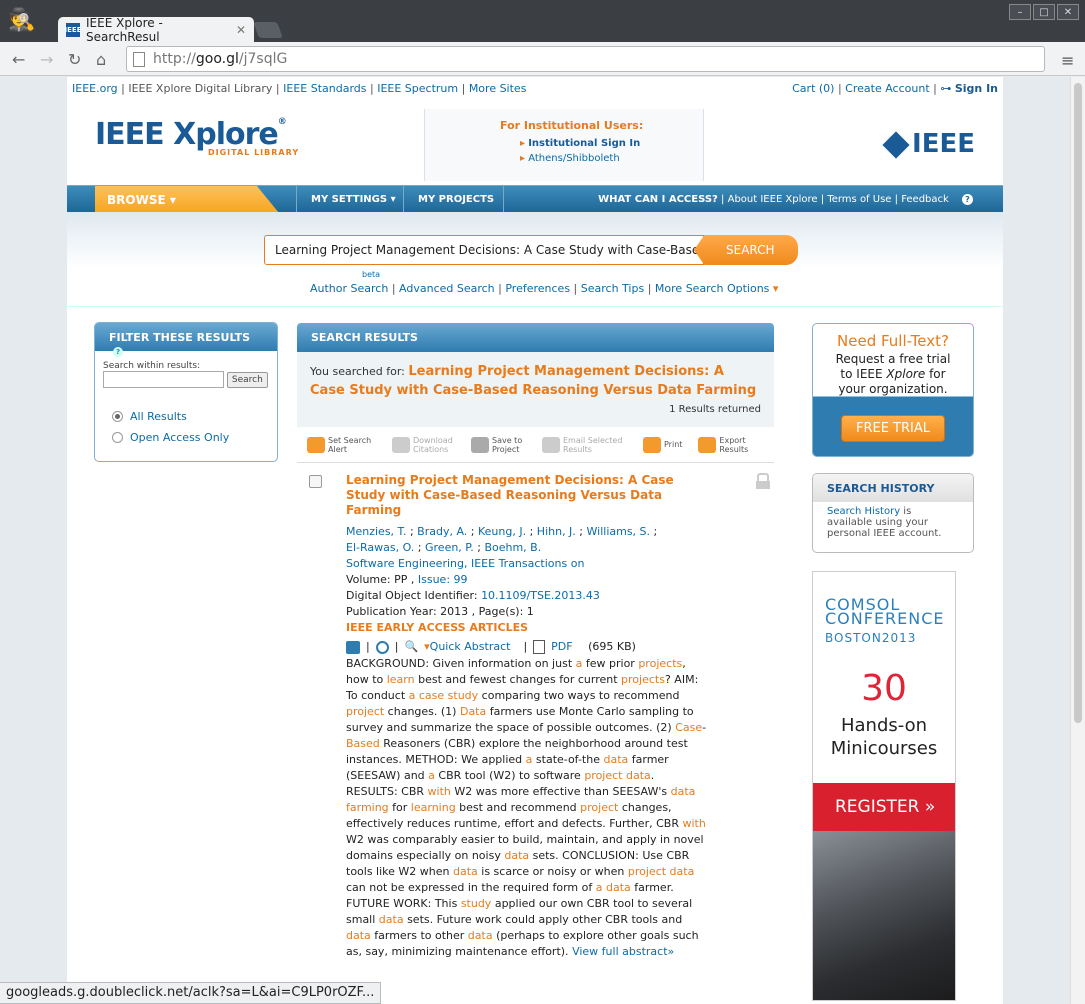 This screenshot has width=1085, height=1004. Describe the element at coordinates (324, 88) in the screenshot. I see `link-standards: IEEE Standards` at that location.